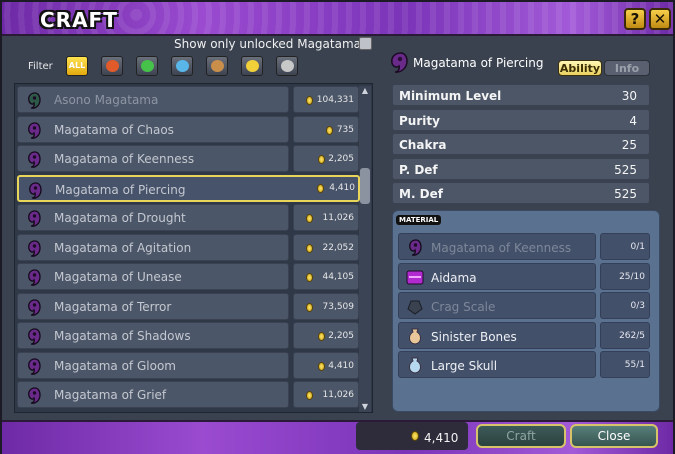  Describe the element at coordinates (521, 193) in the screenshot. I see `stat-row: M. Def 525` at that location.